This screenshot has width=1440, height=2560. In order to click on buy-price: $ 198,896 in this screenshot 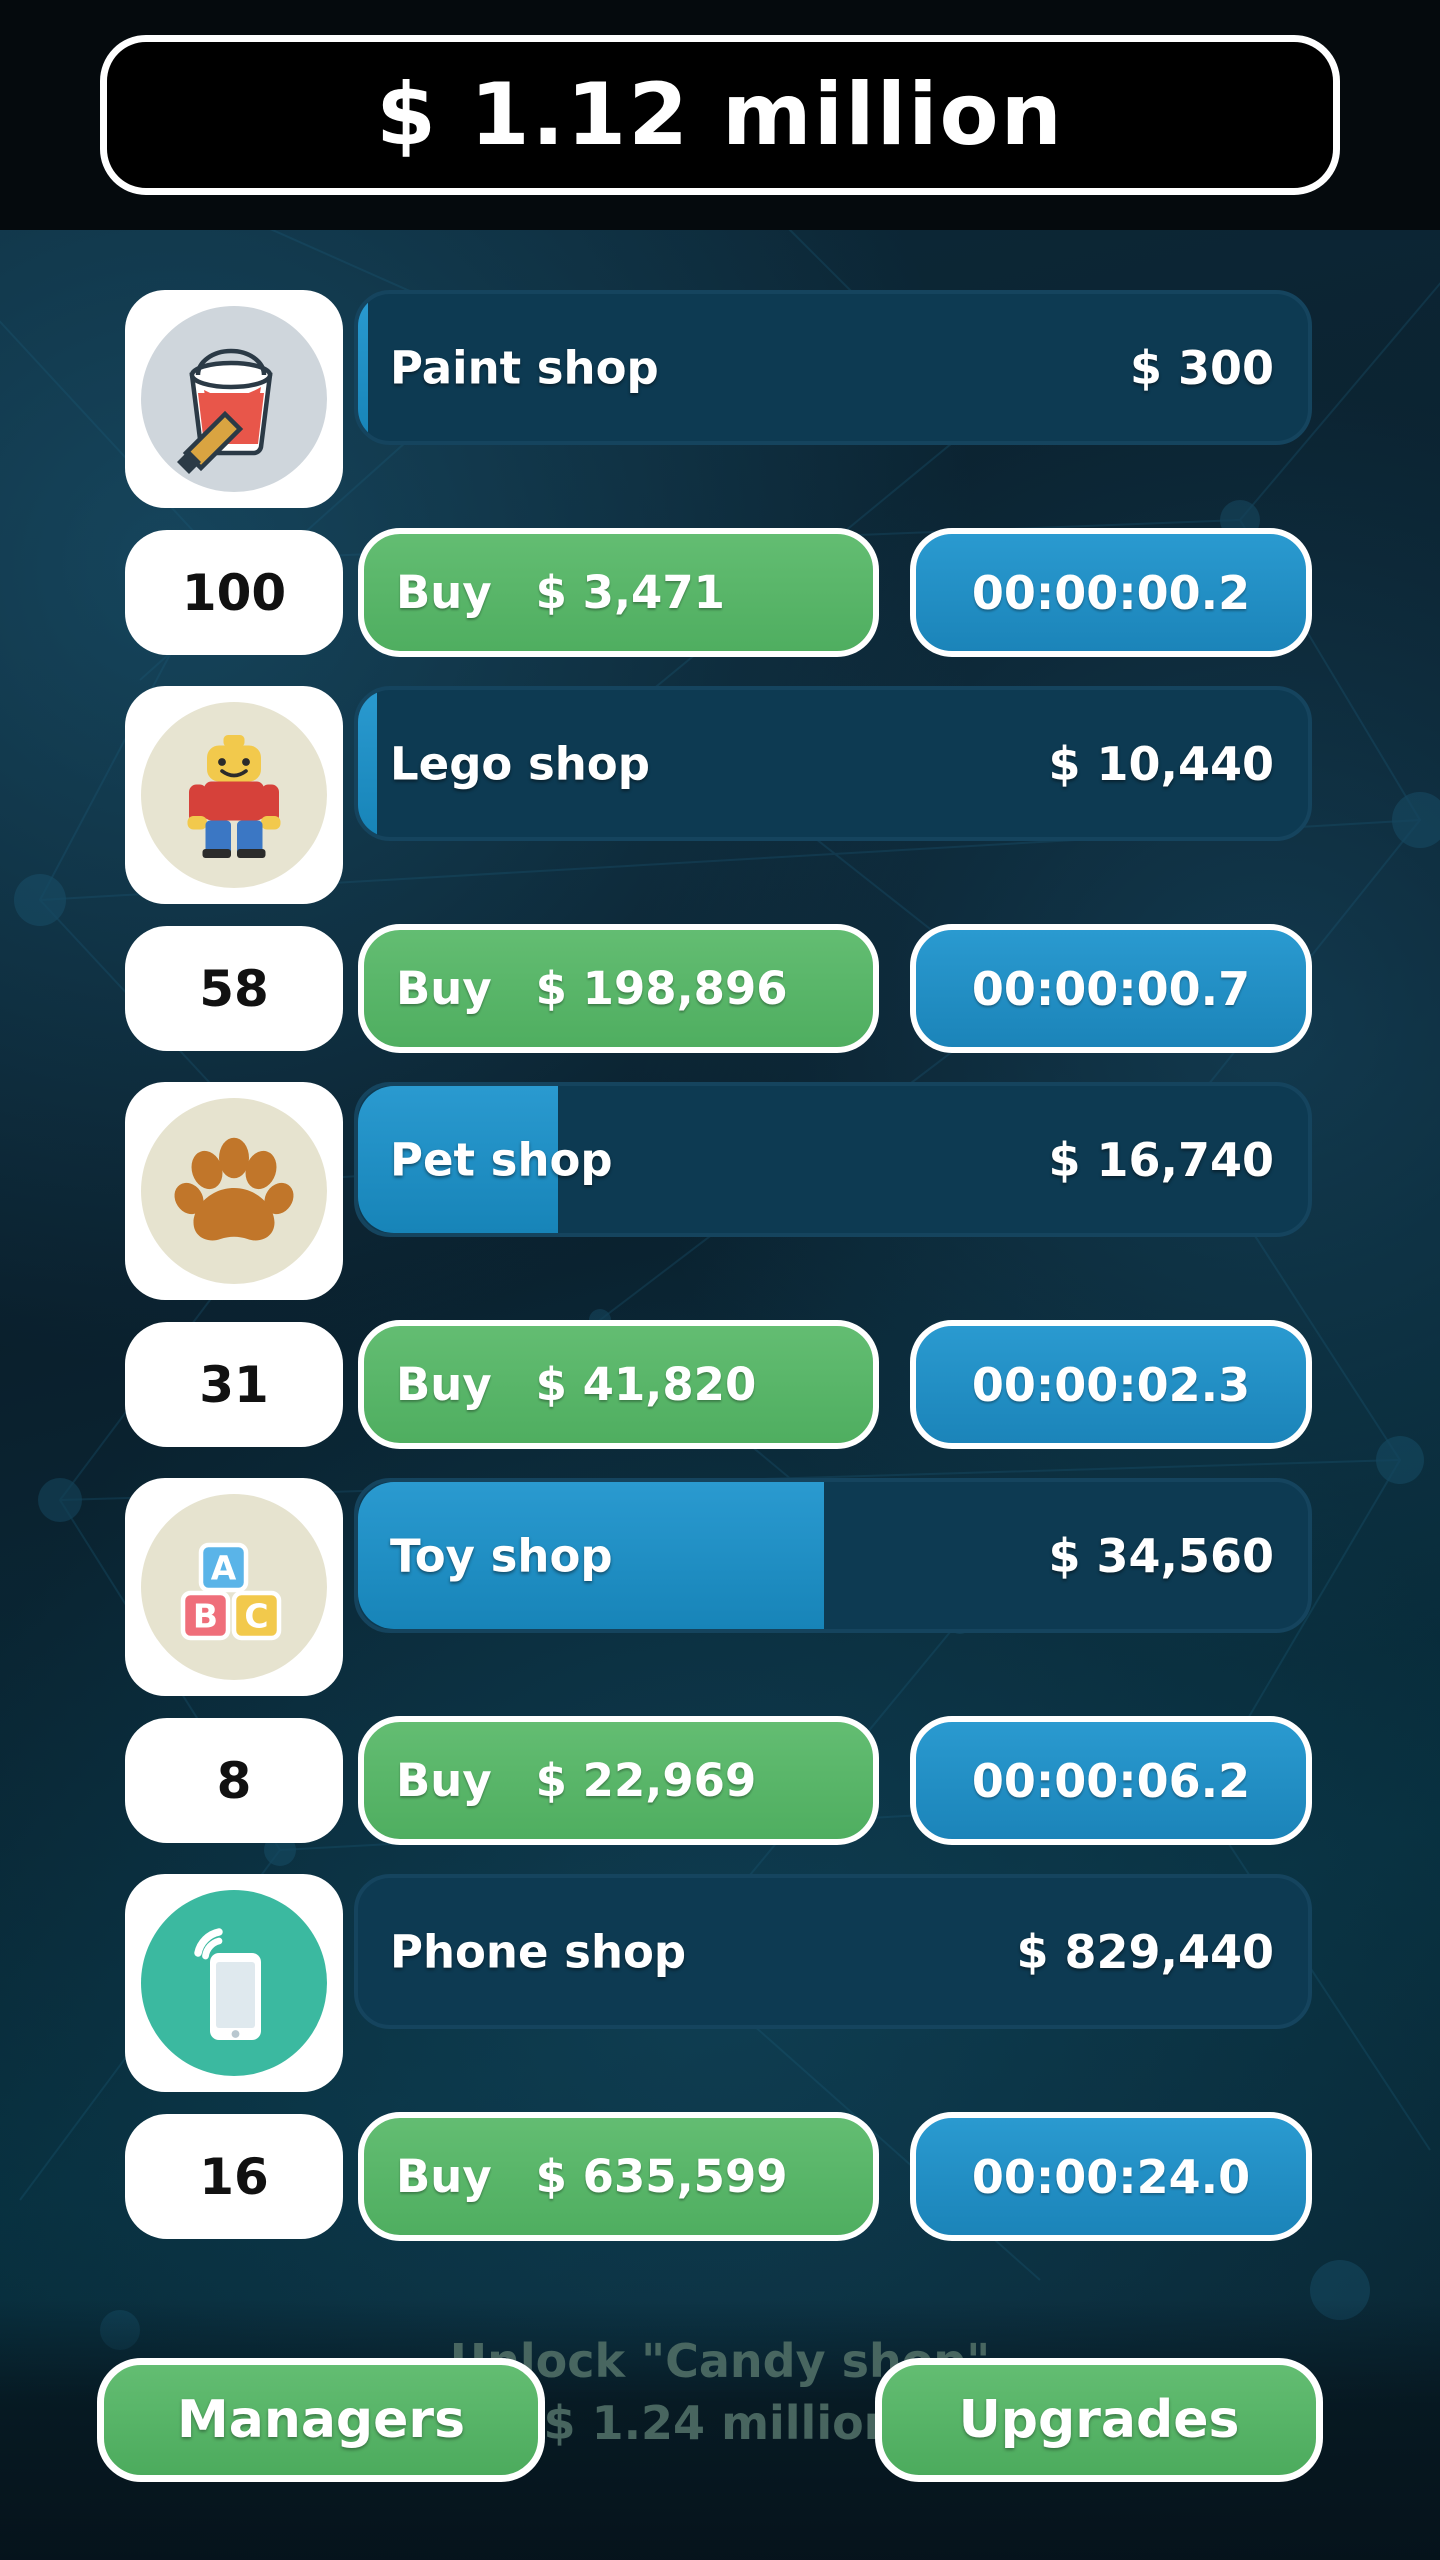, I will do `click(661, 988)`.